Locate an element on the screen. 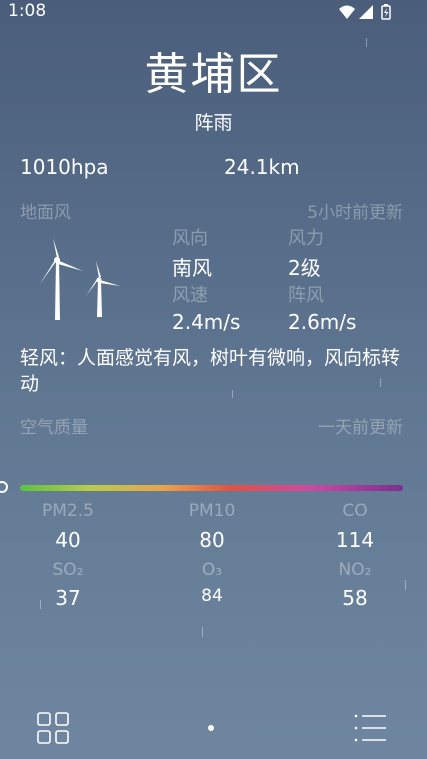 The width and height of the screenshot is (427, 759). wind-gust-value: 2.6m/s is located at coordinates (322, 322).